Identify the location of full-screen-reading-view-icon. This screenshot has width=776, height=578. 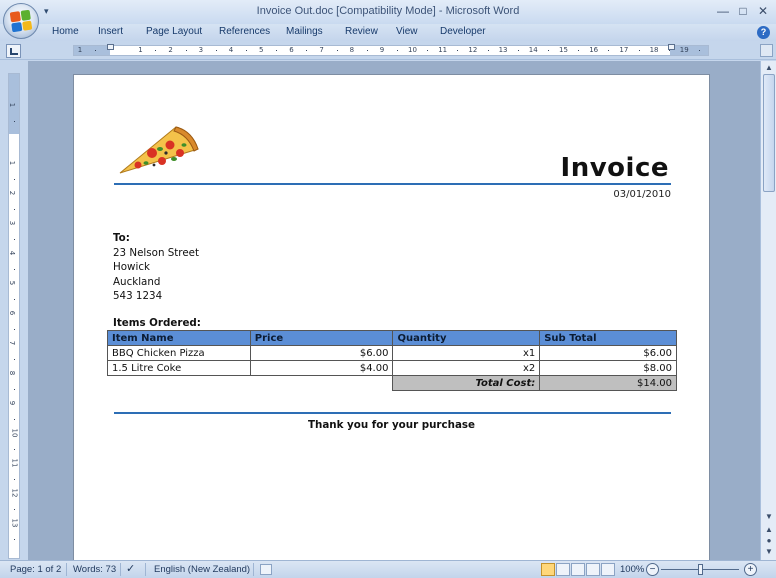
(563, 569).